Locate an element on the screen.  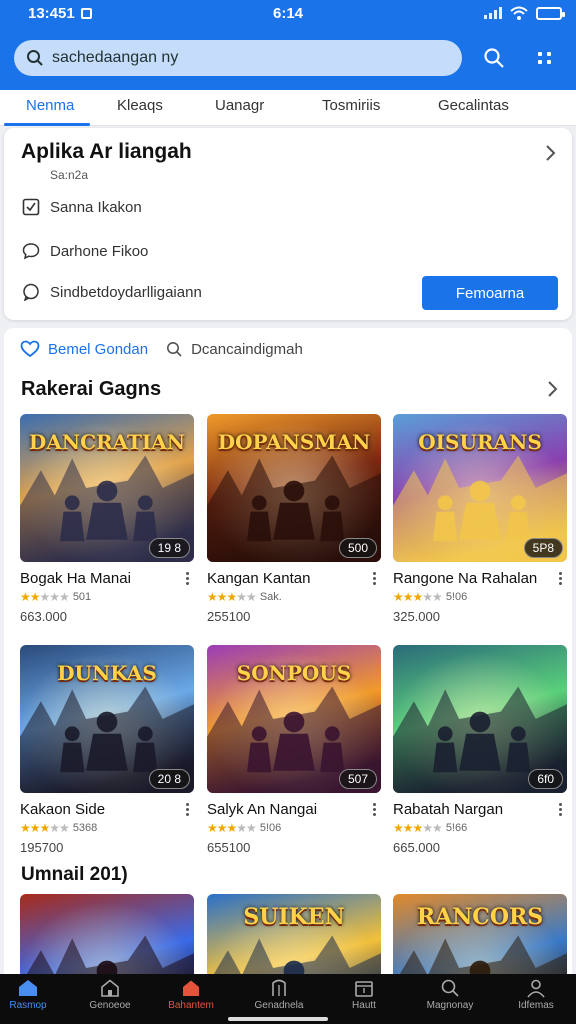
grid-menu-button is located at coordinates (545, 58).